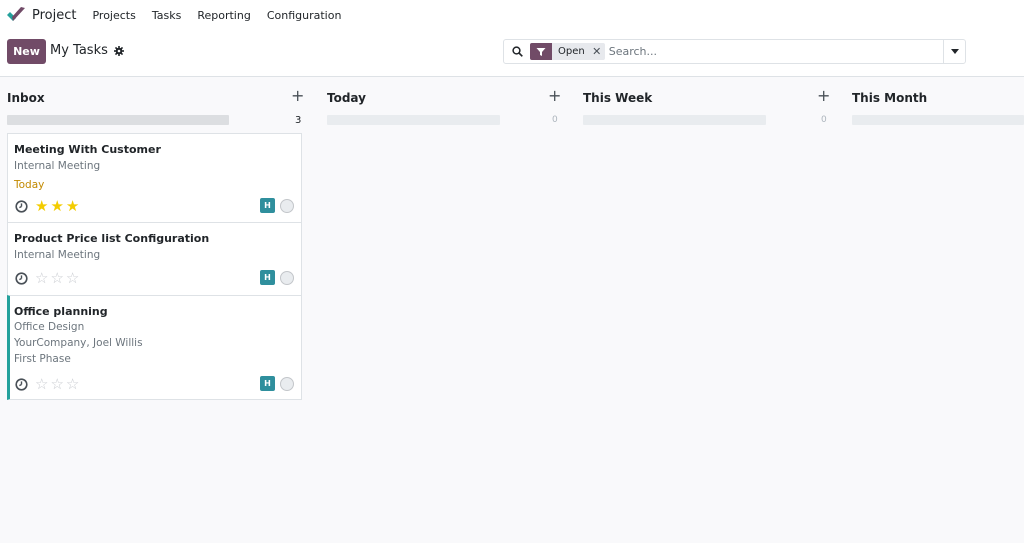  Describe the element at coordinates (42, 359) in the screenshot. I see `card-milestone: First Phase` at that location.